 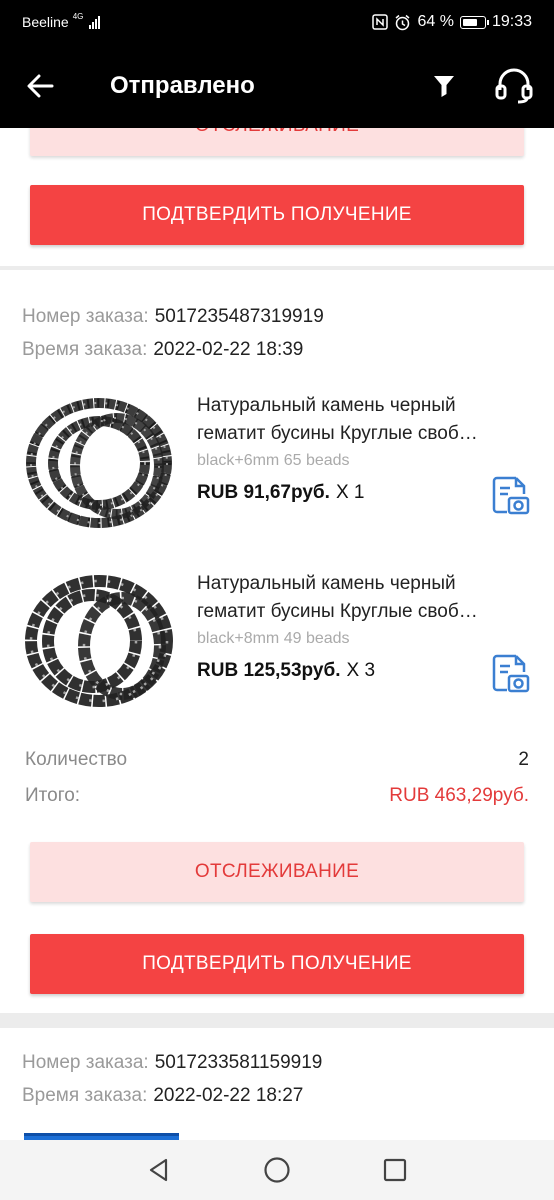 I want to click on system-nav-bar, so click(x=277, y=1170).